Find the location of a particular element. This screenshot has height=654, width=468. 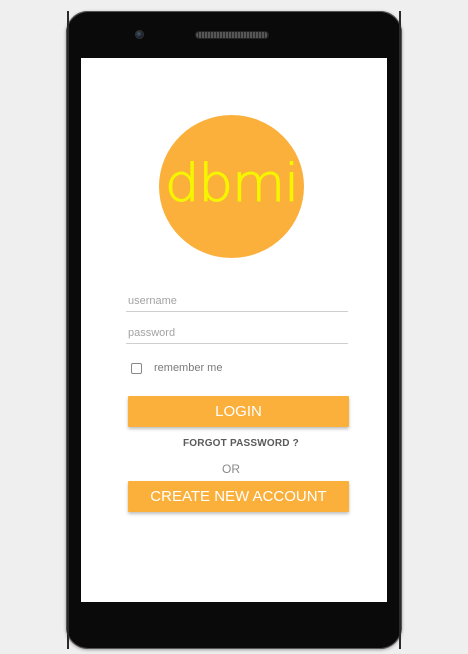

remember-me-checkbox is located at coordinates (136, 368).